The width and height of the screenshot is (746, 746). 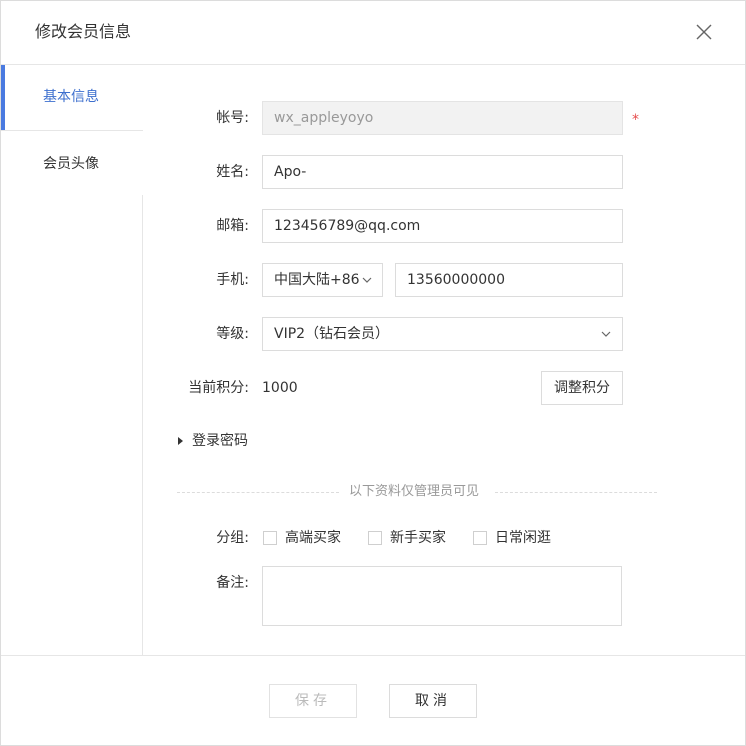 What do you see at coordinates (232, 583) in the screenshot?
I see `remark-label: 备注:` at bounding box center [232, 583].